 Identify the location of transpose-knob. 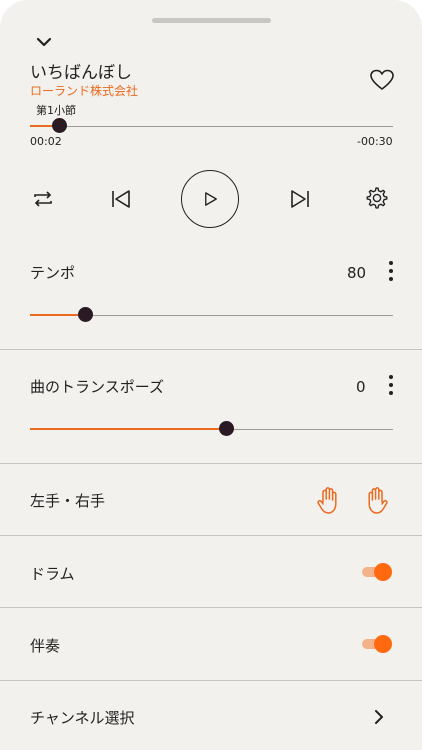
(226, 428).